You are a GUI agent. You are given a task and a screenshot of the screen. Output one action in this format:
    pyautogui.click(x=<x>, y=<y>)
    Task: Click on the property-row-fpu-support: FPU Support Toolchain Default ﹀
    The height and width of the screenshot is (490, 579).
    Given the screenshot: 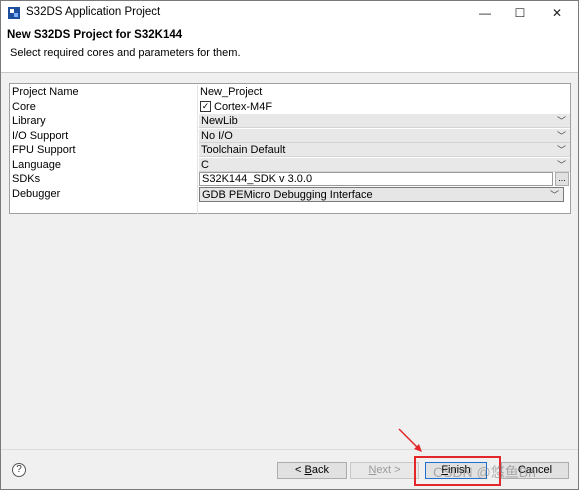 What is the action you would take?
    pyautogui.click(x=290, y=150)
    